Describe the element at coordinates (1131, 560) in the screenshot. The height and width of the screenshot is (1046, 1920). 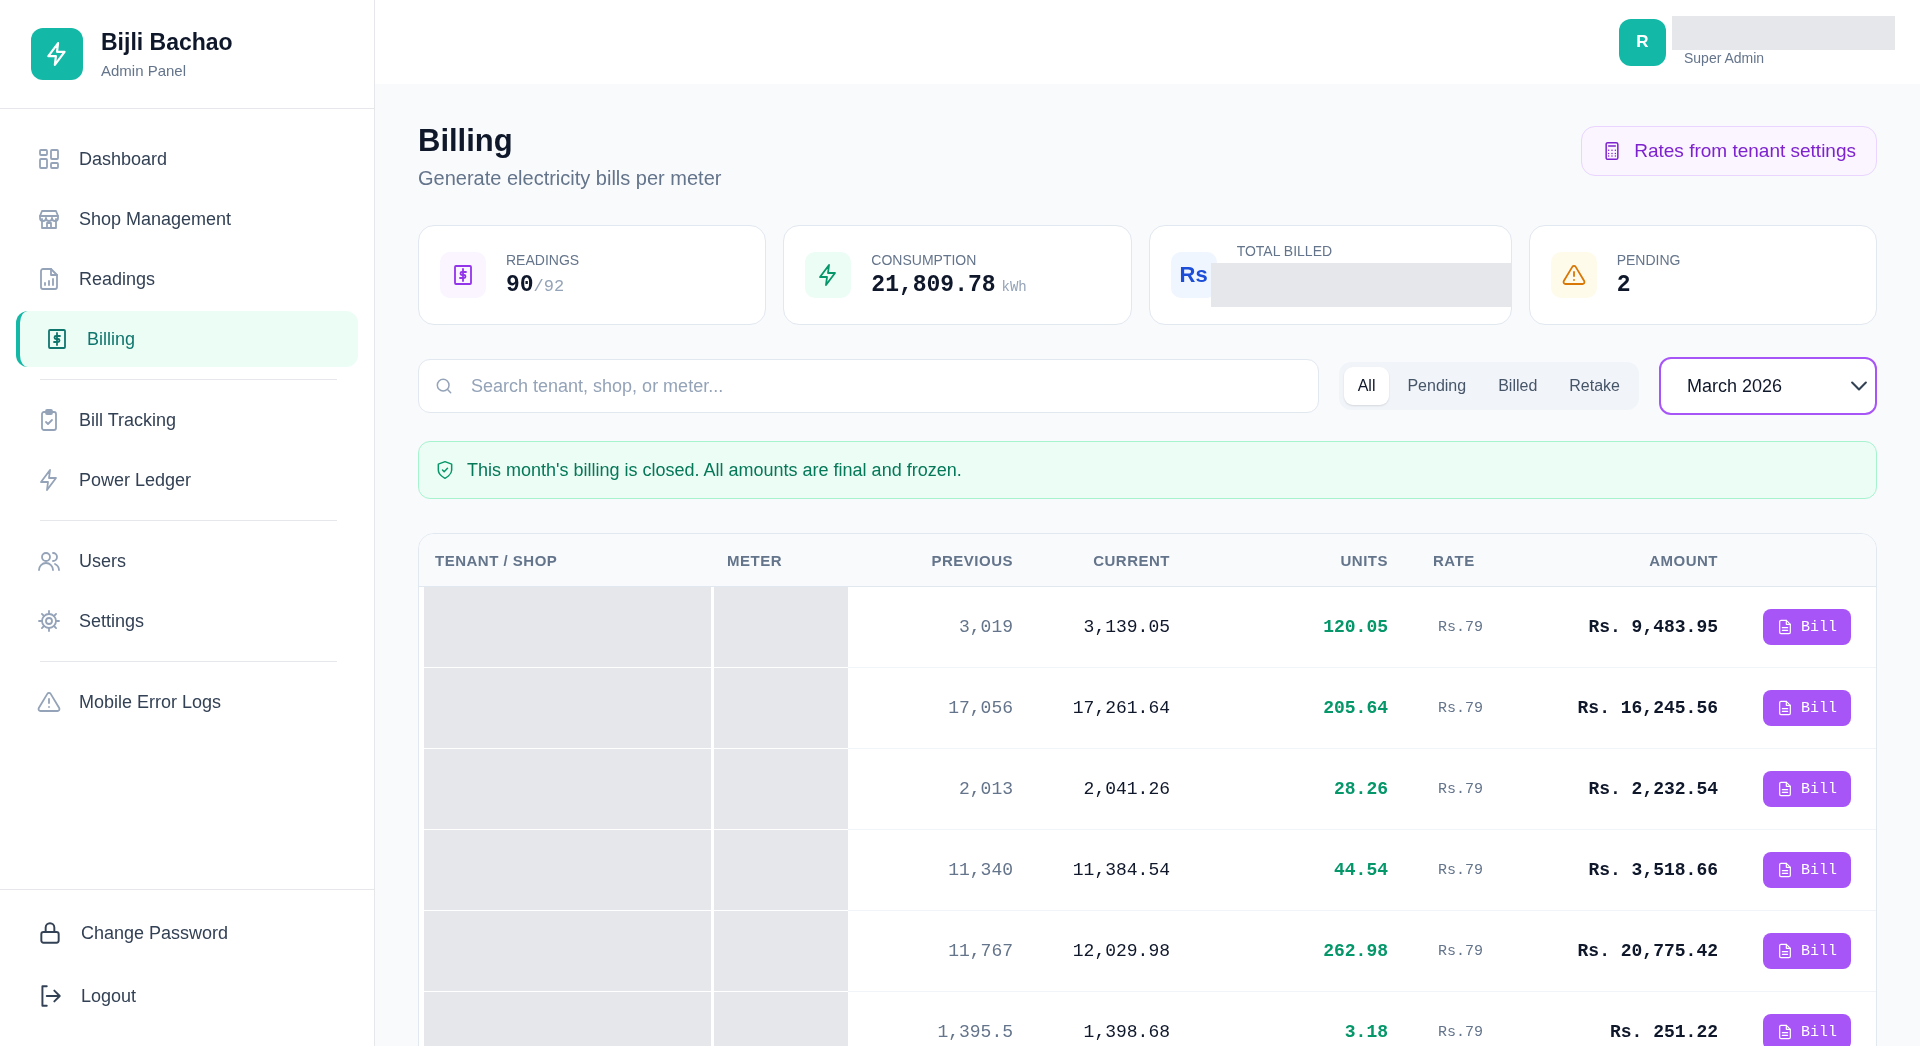
I see `column-header: CURRENT` at that location.